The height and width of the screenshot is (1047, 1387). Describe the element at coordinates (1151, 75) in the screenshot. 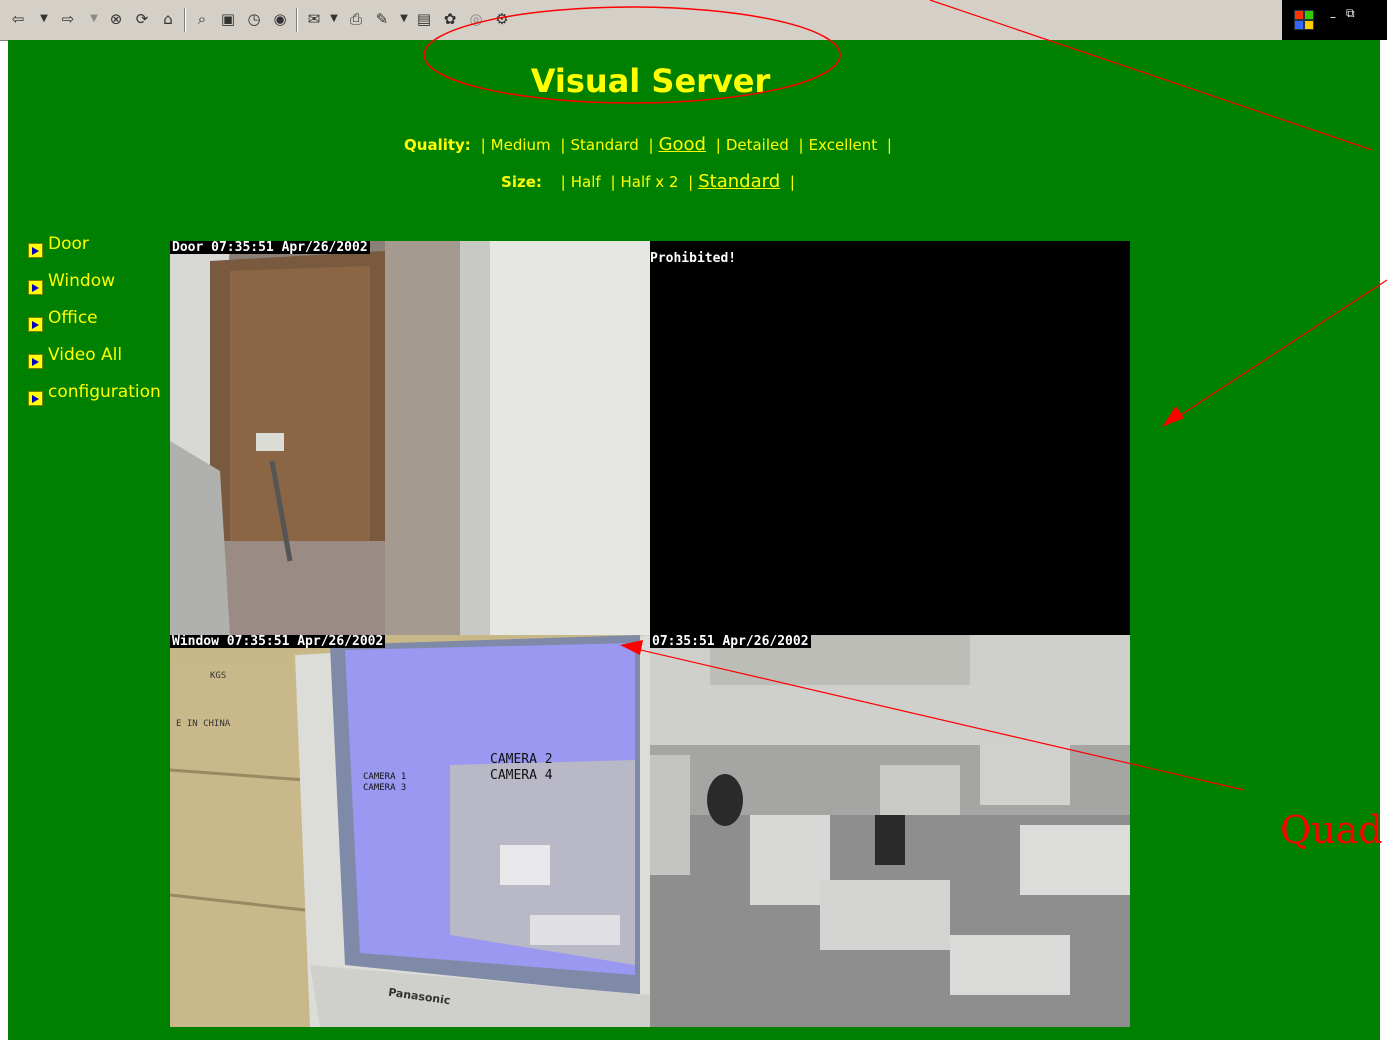

I see `annotation-line` at that location.